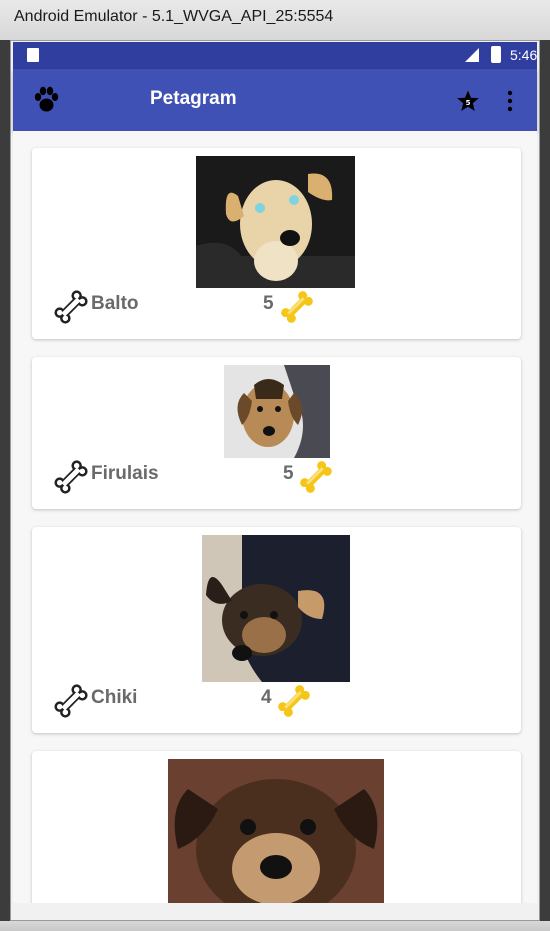 The height and width of the screenshot is (931, 550). I want to click on app-toolbar: Petagram 5, so click(275, 100).